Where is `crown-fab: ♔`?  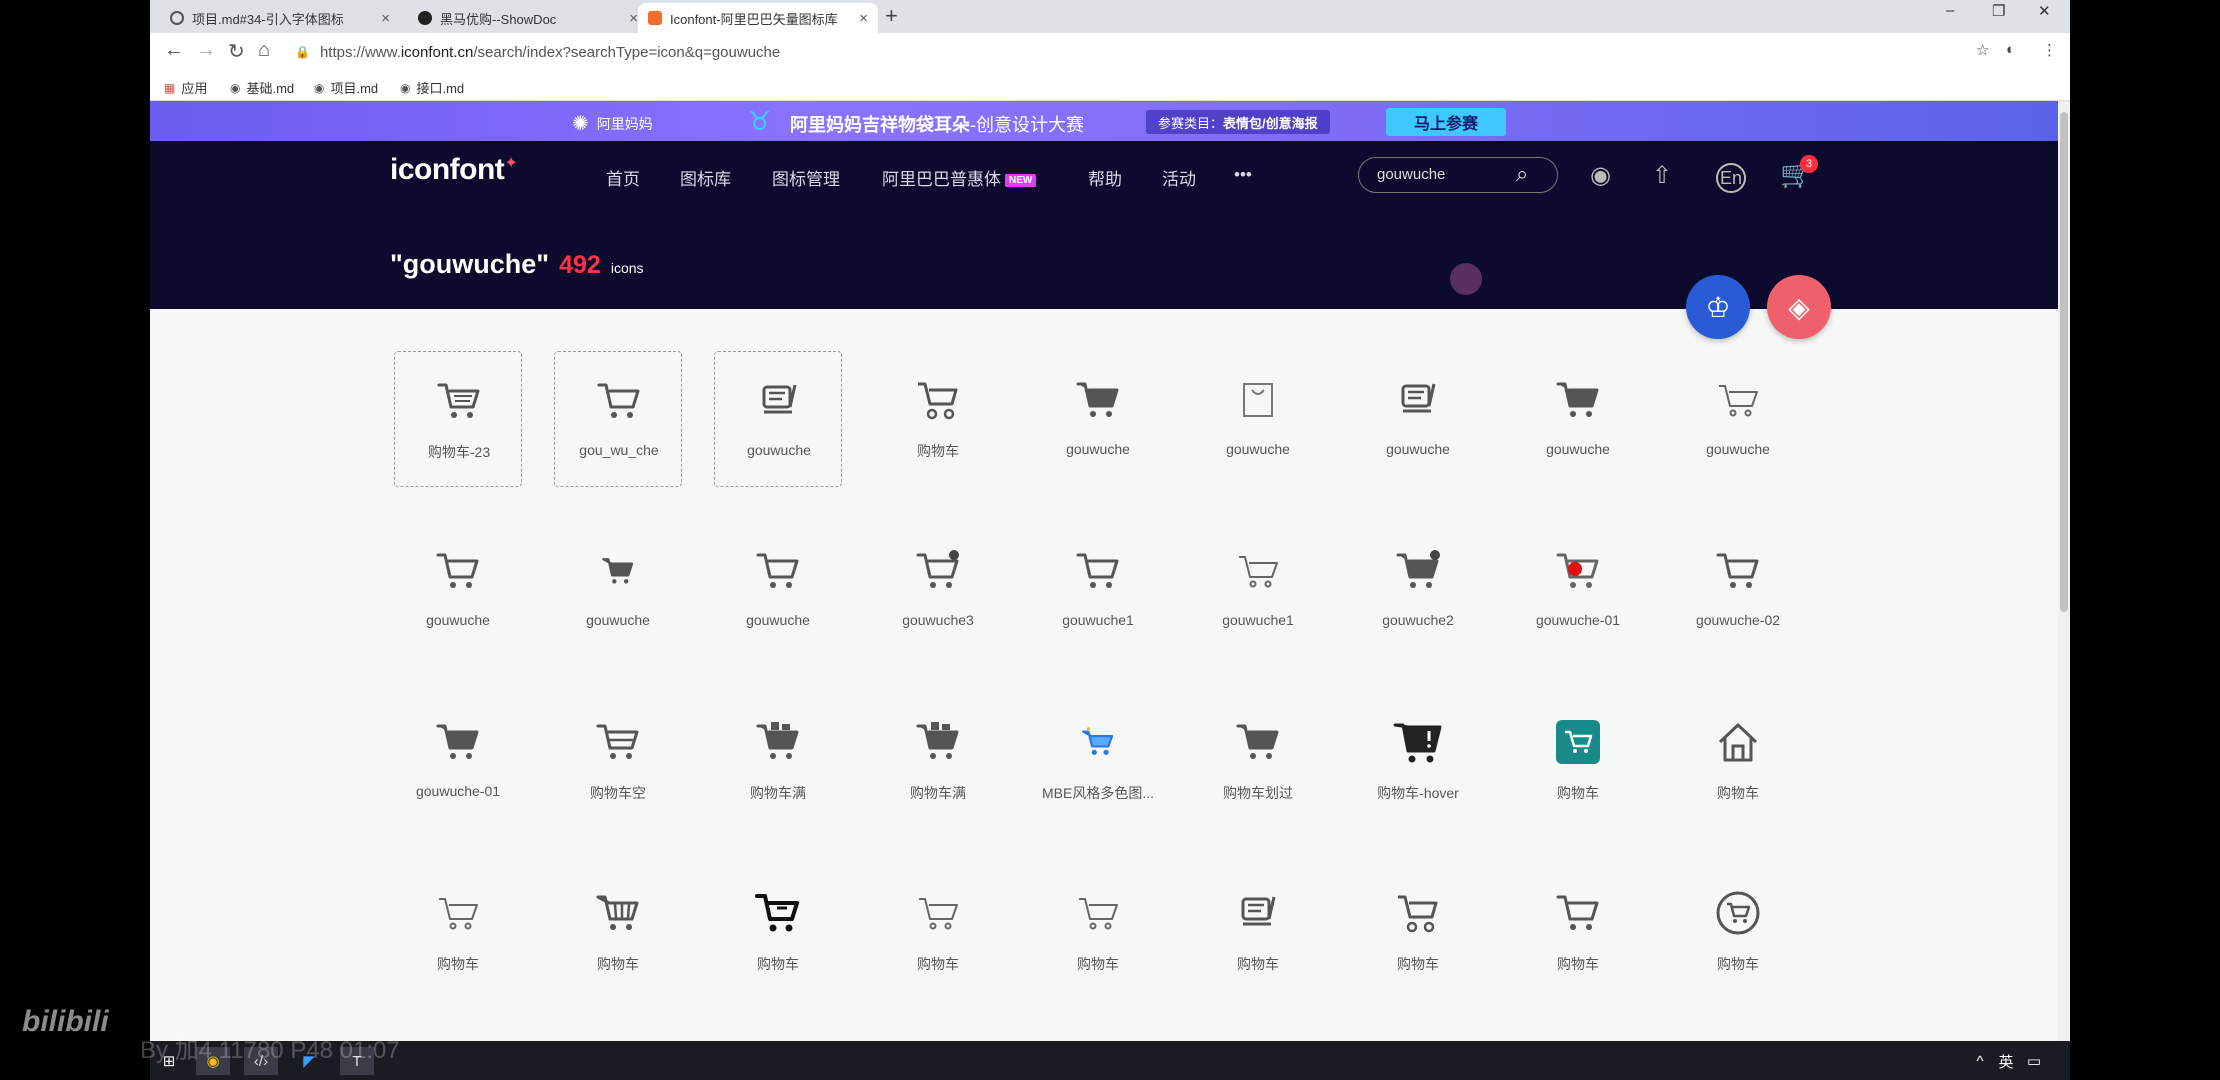 crown-fab: ♔ is located at coordinates (1718, 307).